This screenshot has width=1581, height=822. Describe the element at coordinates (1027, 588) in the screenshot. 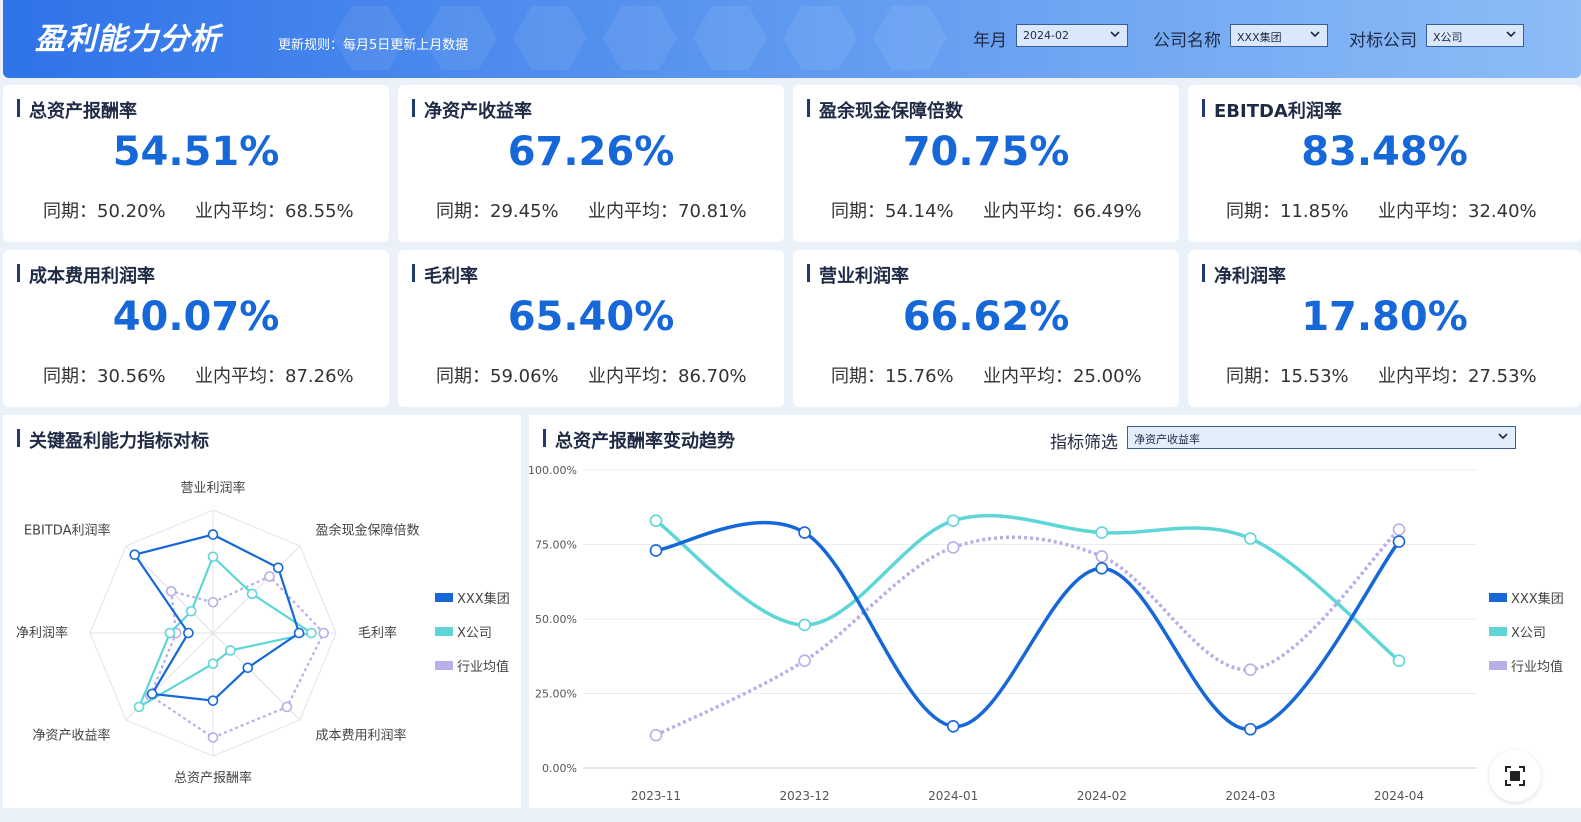

I see `trend-series-line` at that location.